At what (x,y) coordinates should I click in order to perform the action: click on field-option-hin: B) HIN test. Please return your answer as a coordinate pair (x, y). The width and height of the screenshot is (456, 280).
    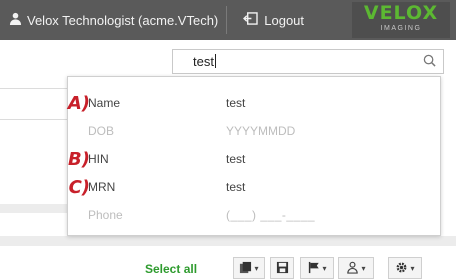
    Looking at the image, I should click on (254, 159).